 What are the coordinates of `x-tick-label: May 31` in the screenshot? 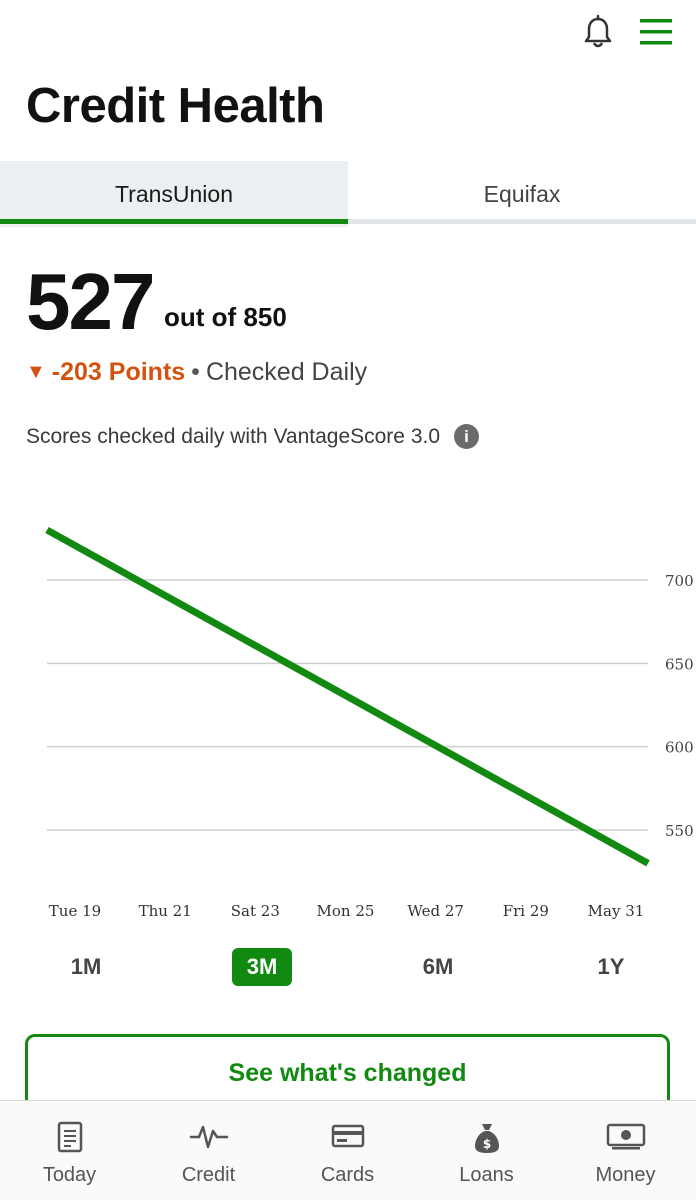 It's located at (616, 911).